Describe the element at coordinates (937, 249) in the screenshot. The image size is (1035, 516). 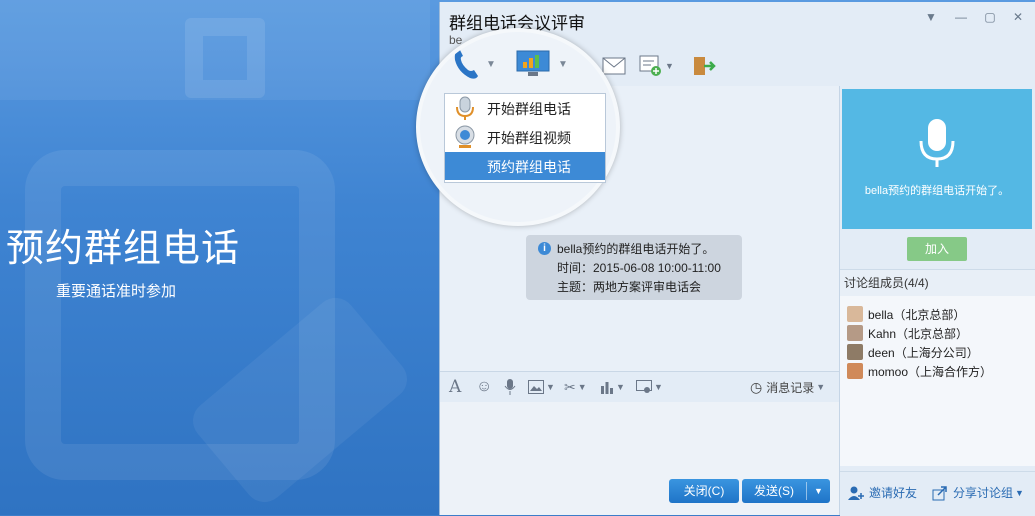
I see `join-button: 加入` at that location.